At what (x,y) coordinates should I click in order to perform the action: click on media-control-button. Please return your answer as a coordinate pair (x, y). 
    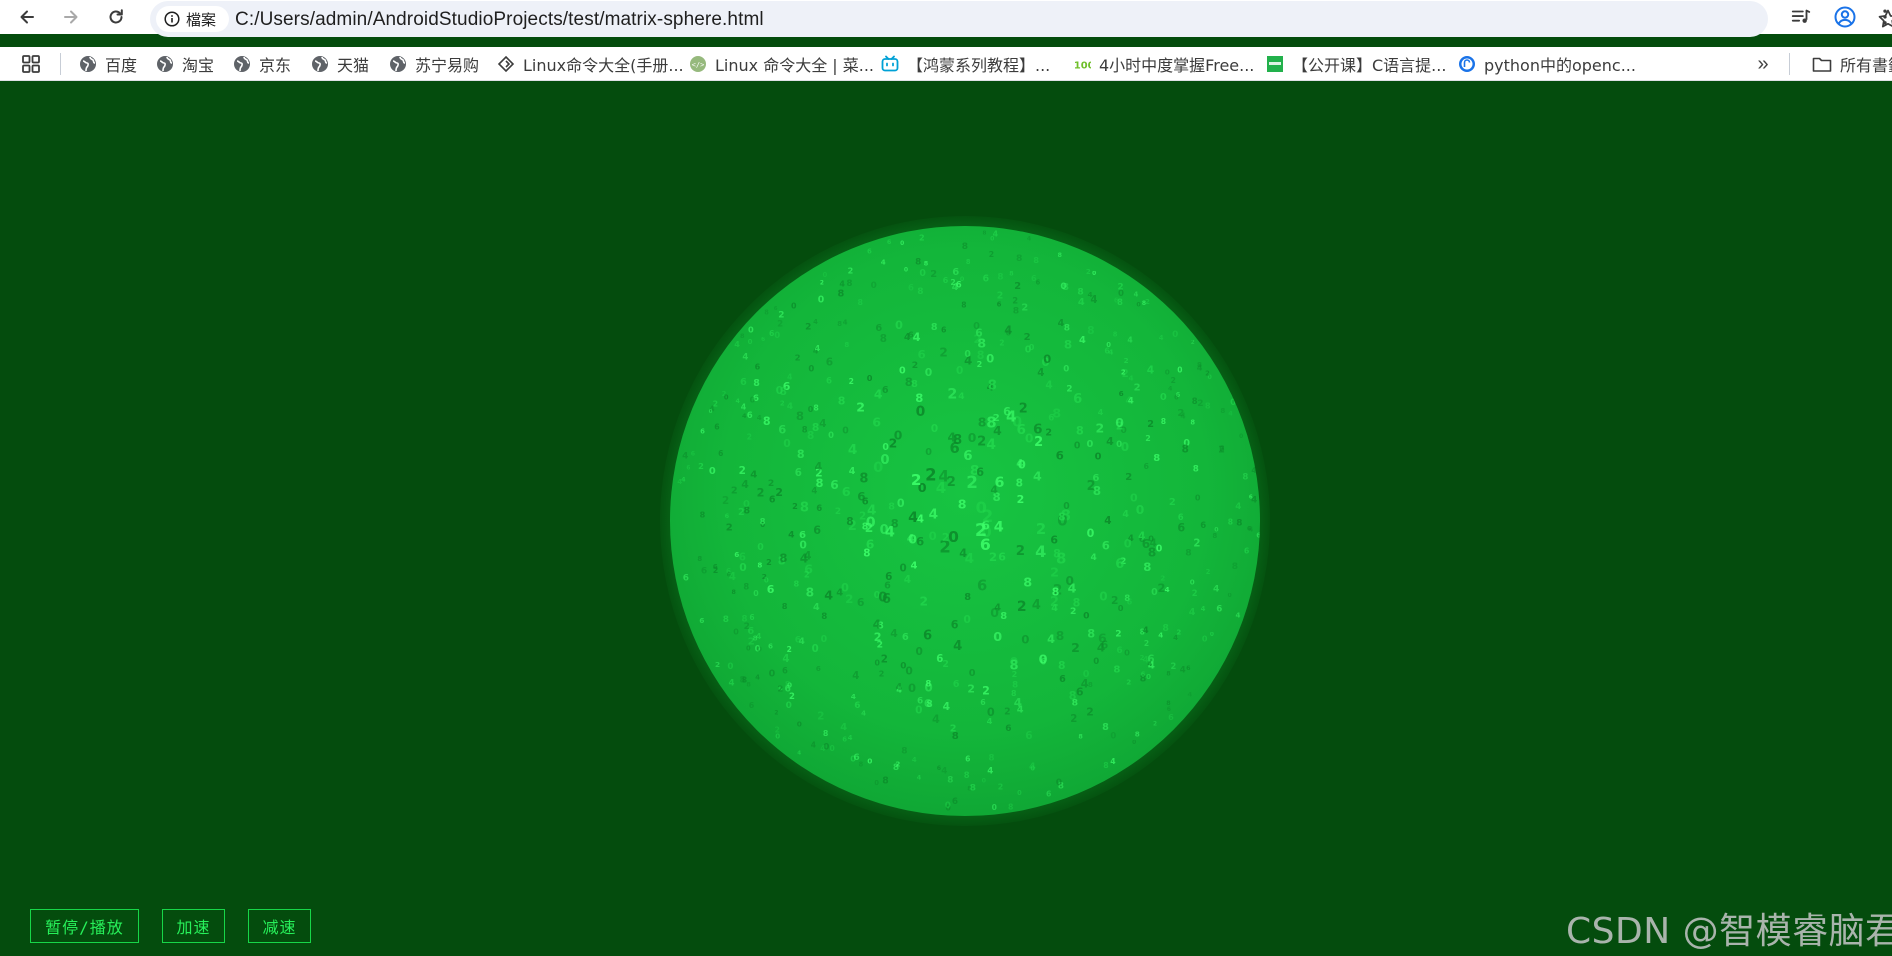
    Looking at the image, I should click on (1801, 17).